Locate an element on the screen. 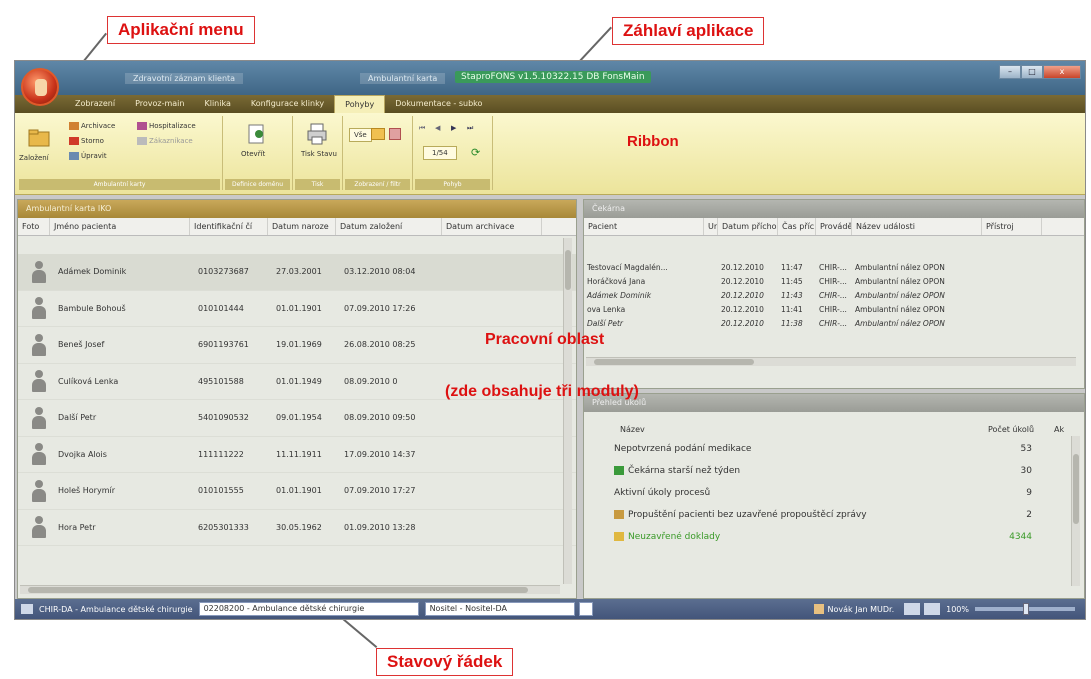 The height and width of the screenshot is (679, 1091). task-row: Nepotvrzená podání medikace 53 is located at coordinates (834, 449).